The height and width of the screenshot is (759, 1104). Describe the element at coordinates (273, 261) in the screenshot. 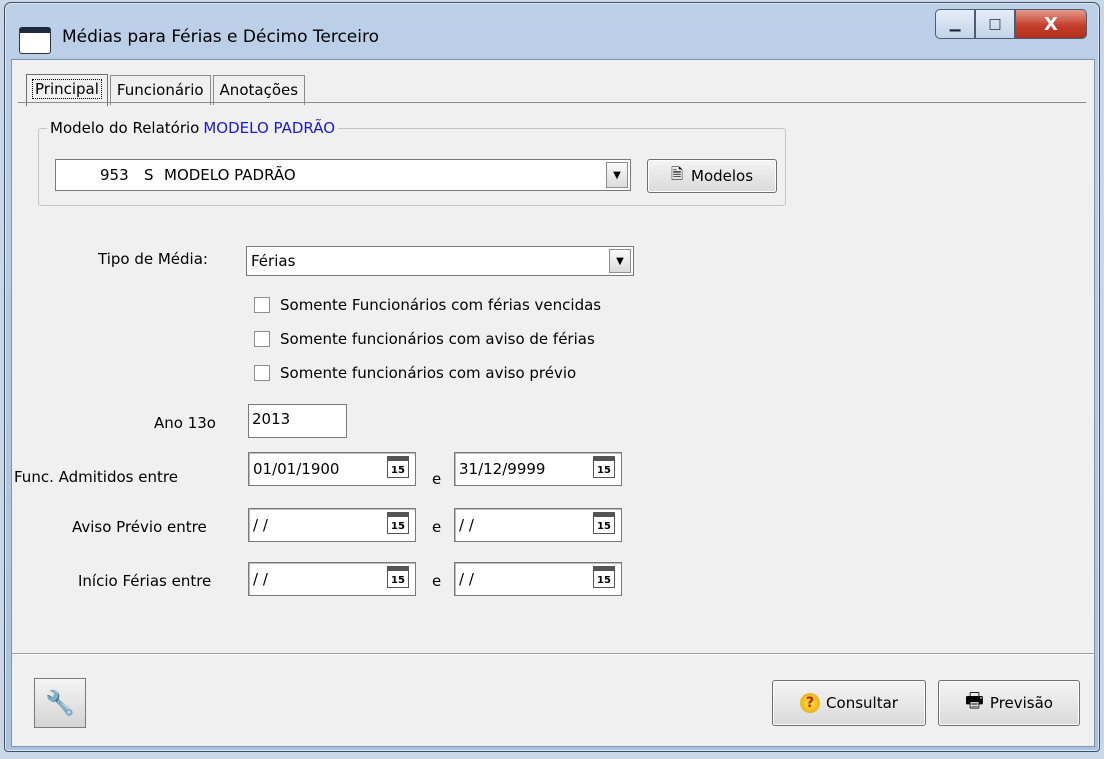

I see `tipo-media-value: Férias` at that location.